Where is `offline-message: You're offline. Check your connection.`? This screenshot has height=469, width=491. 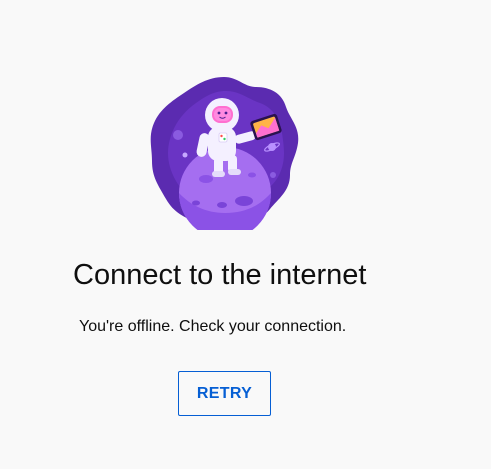 offline-message: You're offline. Check your connection. is located at coordinates (213, 326).